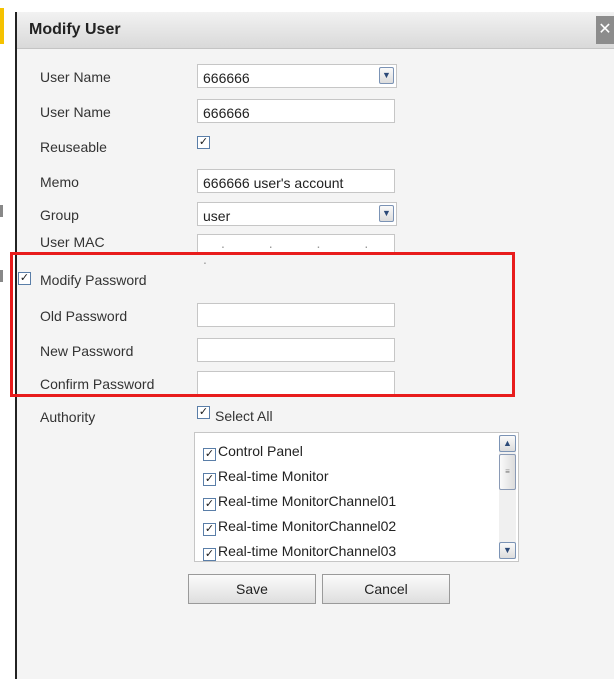 The width and height of the screenshot is (614, 679). What do you see at coordinates (296, 111) in the screenshot?
I see `user-name-field: 666666` at bounding box center [296, 111].